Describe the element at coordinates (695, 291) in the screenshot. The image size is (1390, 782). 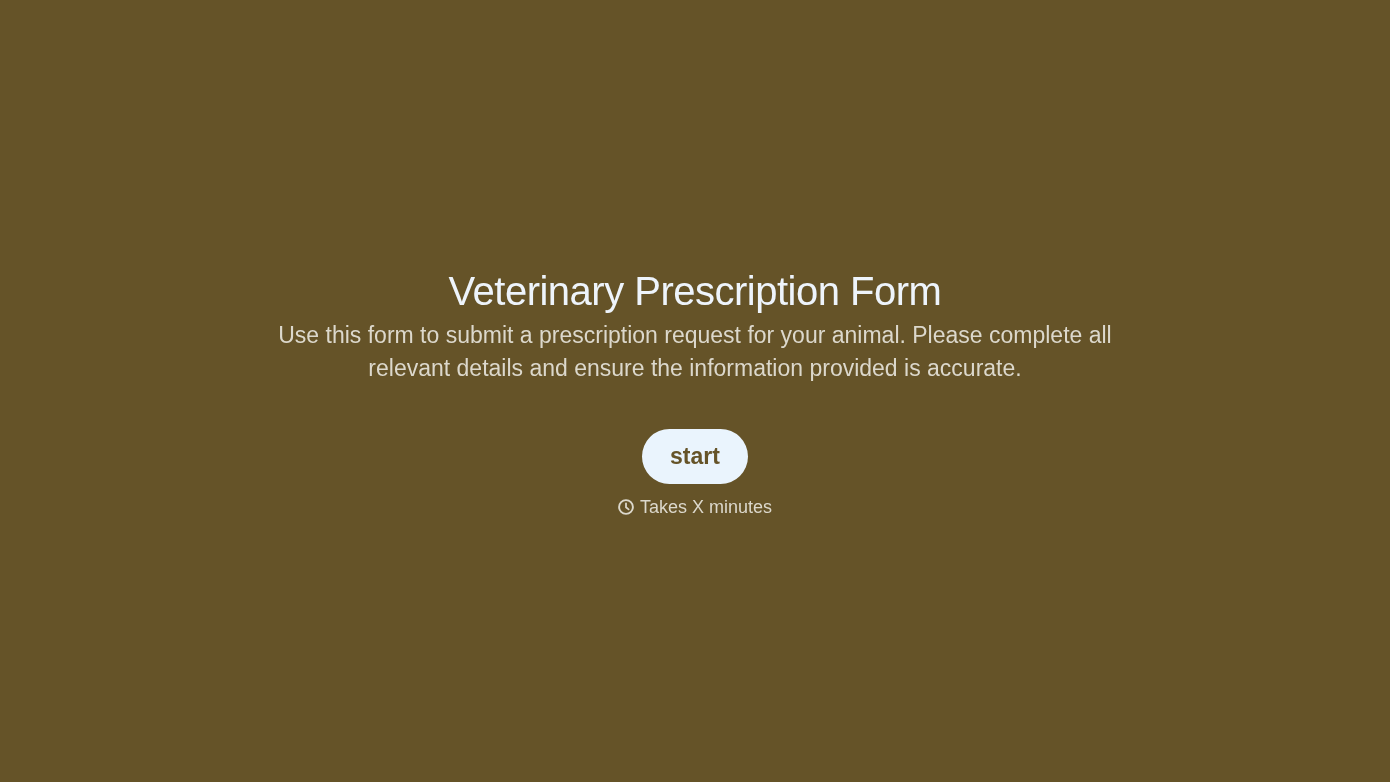
I see `form-title: Veterinary Prescription Form` at that location.